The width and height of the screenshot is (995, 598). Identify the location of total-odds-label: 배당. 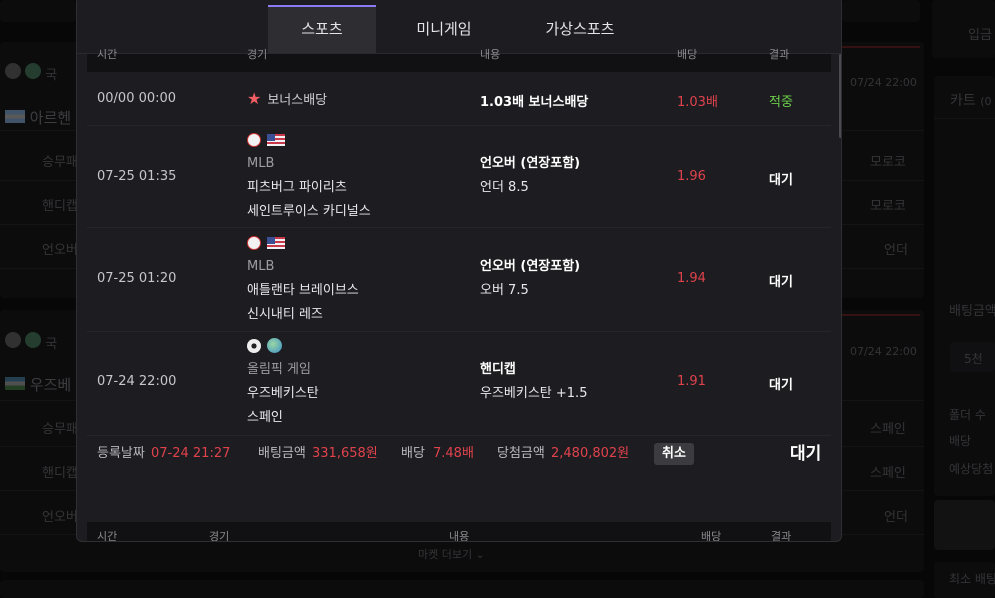
(413, 453).